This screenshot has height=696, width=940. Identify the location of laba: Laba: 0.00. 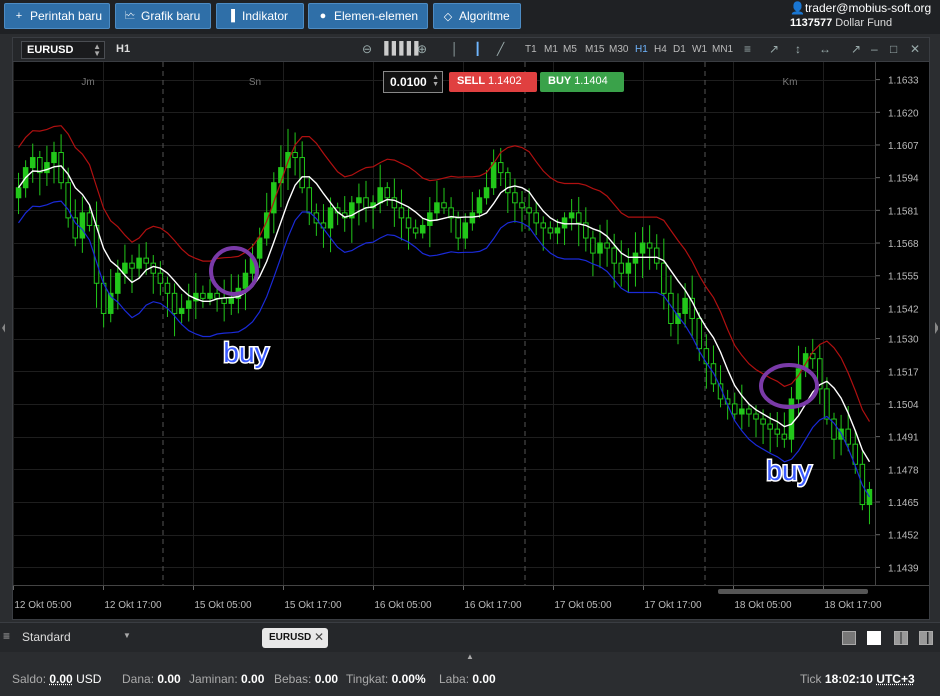
(467, 679).